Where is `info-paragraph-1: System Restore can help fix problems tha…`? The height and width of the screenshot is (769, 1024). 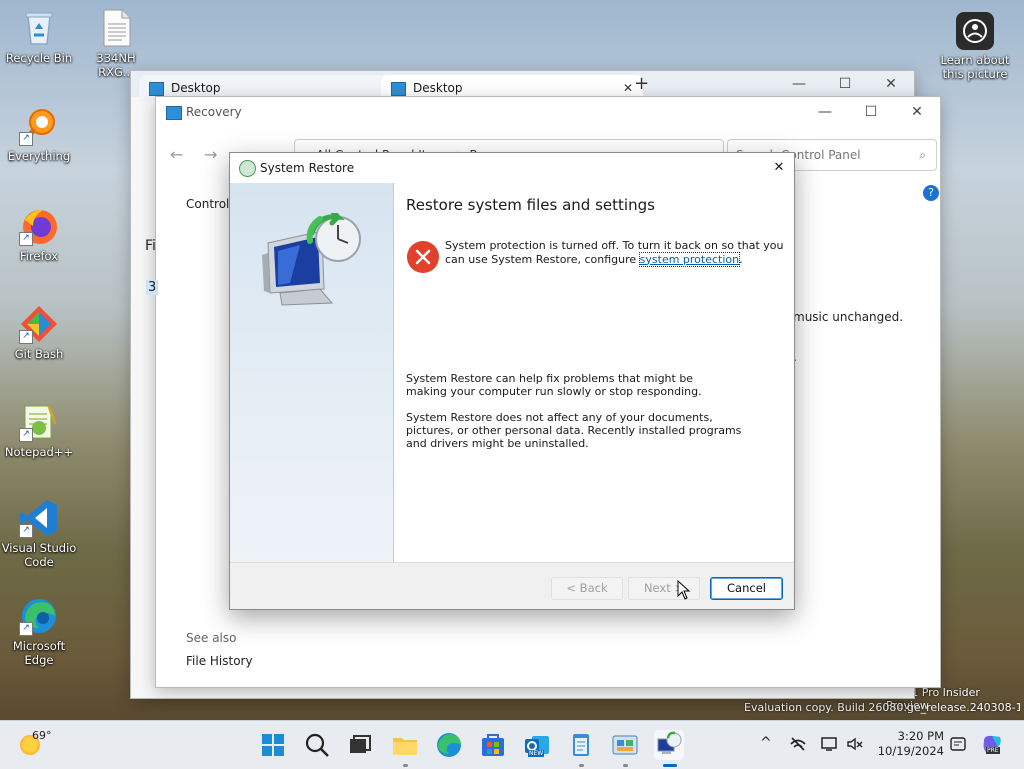
info-paragraph-1: System Restore can help fix problems tha… is located at coordinates (554, 385).